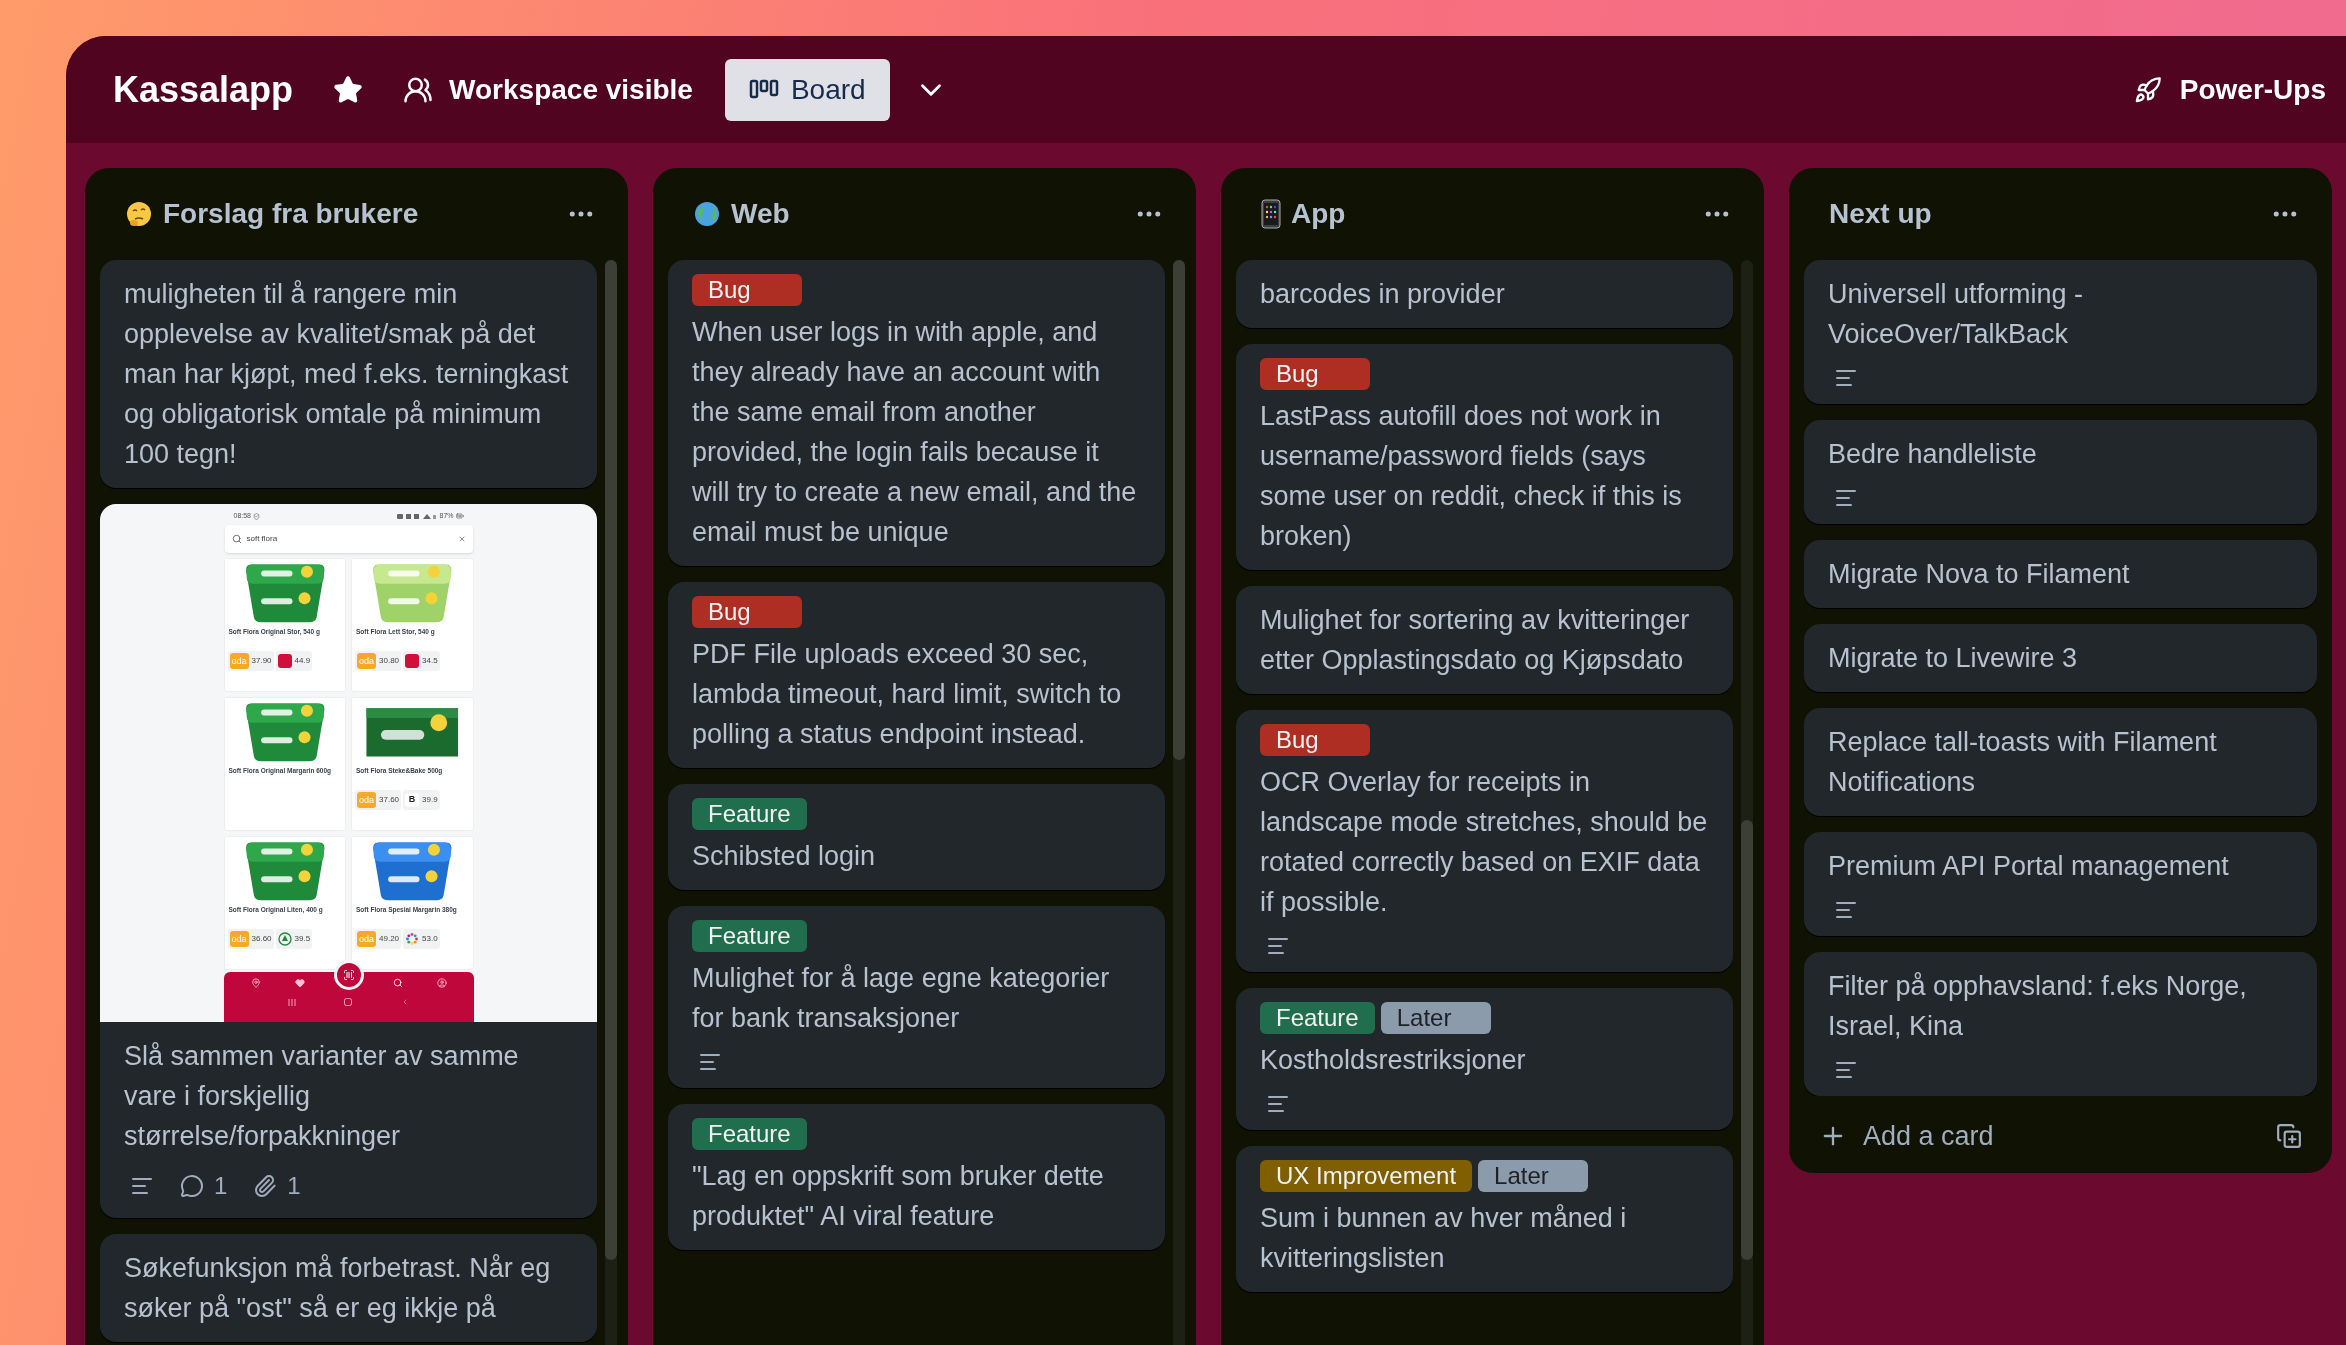  Describe the element at coordinates (1979, 574) in the screenshot. I see `card-title: Migrate Nova to Filament` at that location.